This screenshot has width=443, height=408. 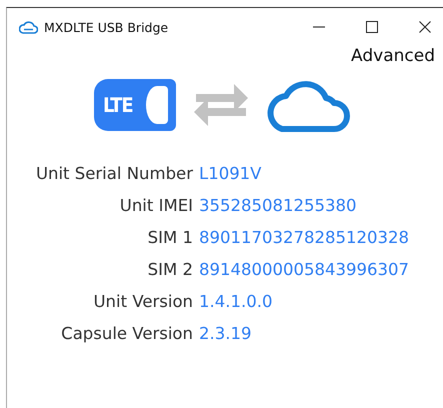 What do you see at coordinates (126, 334) in the screenshot?
I see `field-label: Capsule Version` at bounding box center [126, 334].